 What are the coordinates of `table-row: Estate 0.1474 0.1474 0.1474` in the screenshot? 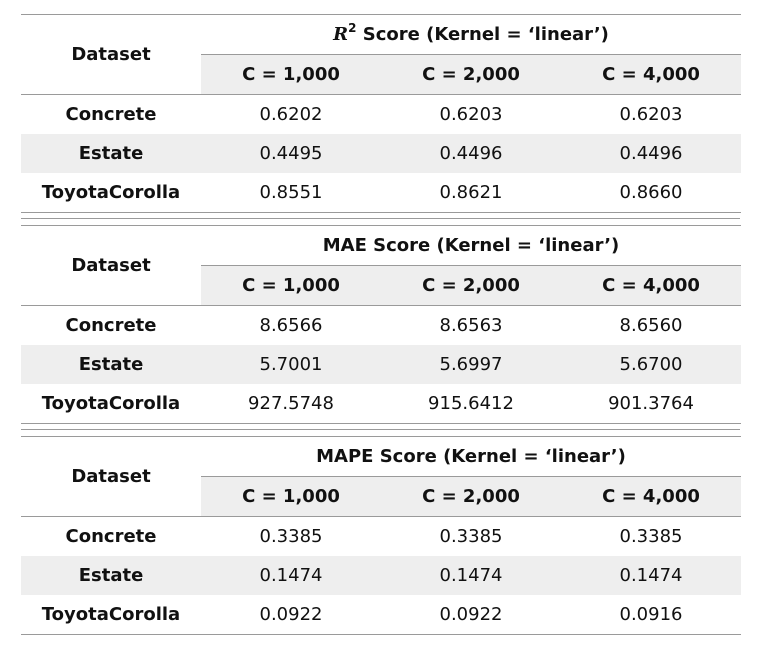 It's located at (381, 575).